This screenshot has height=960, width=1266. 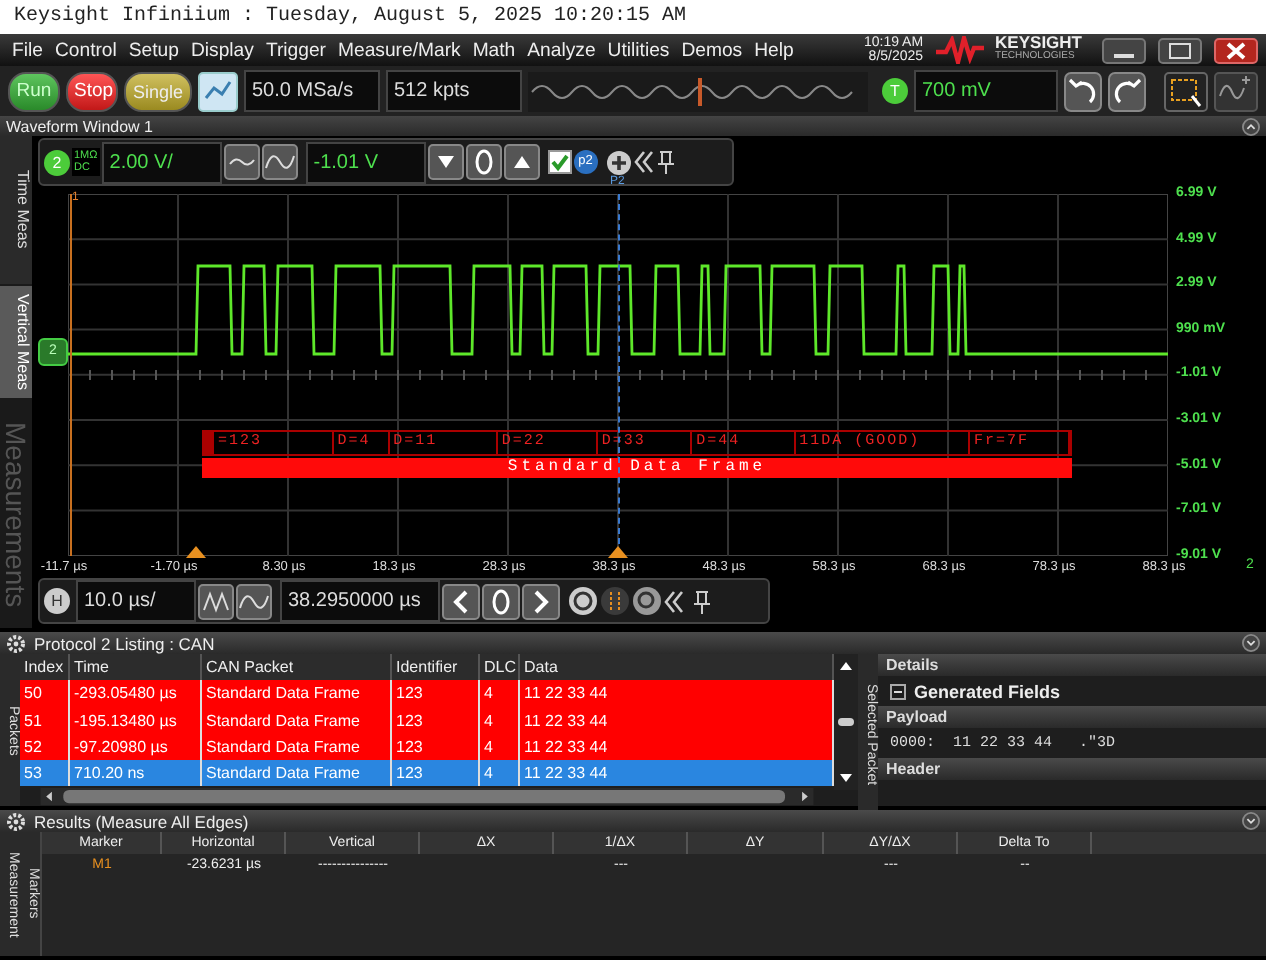 I want to click on column-header: Time, so click(x=136, y=667).